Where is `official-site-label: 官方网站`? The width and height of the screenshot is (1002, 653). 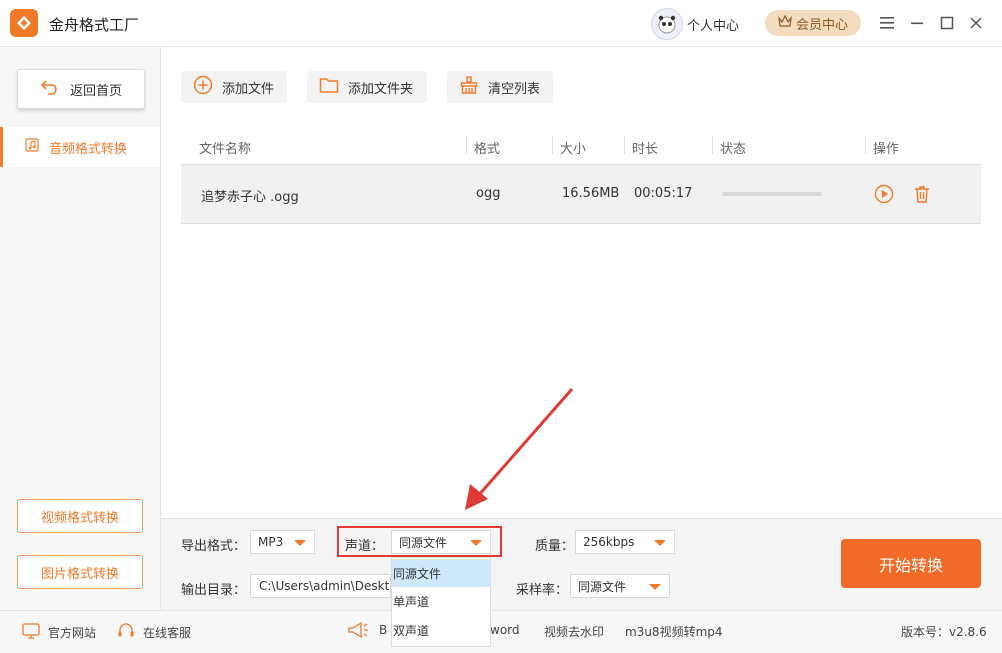 official-site-label: 官方网站 is located at coordinates (72, 633).